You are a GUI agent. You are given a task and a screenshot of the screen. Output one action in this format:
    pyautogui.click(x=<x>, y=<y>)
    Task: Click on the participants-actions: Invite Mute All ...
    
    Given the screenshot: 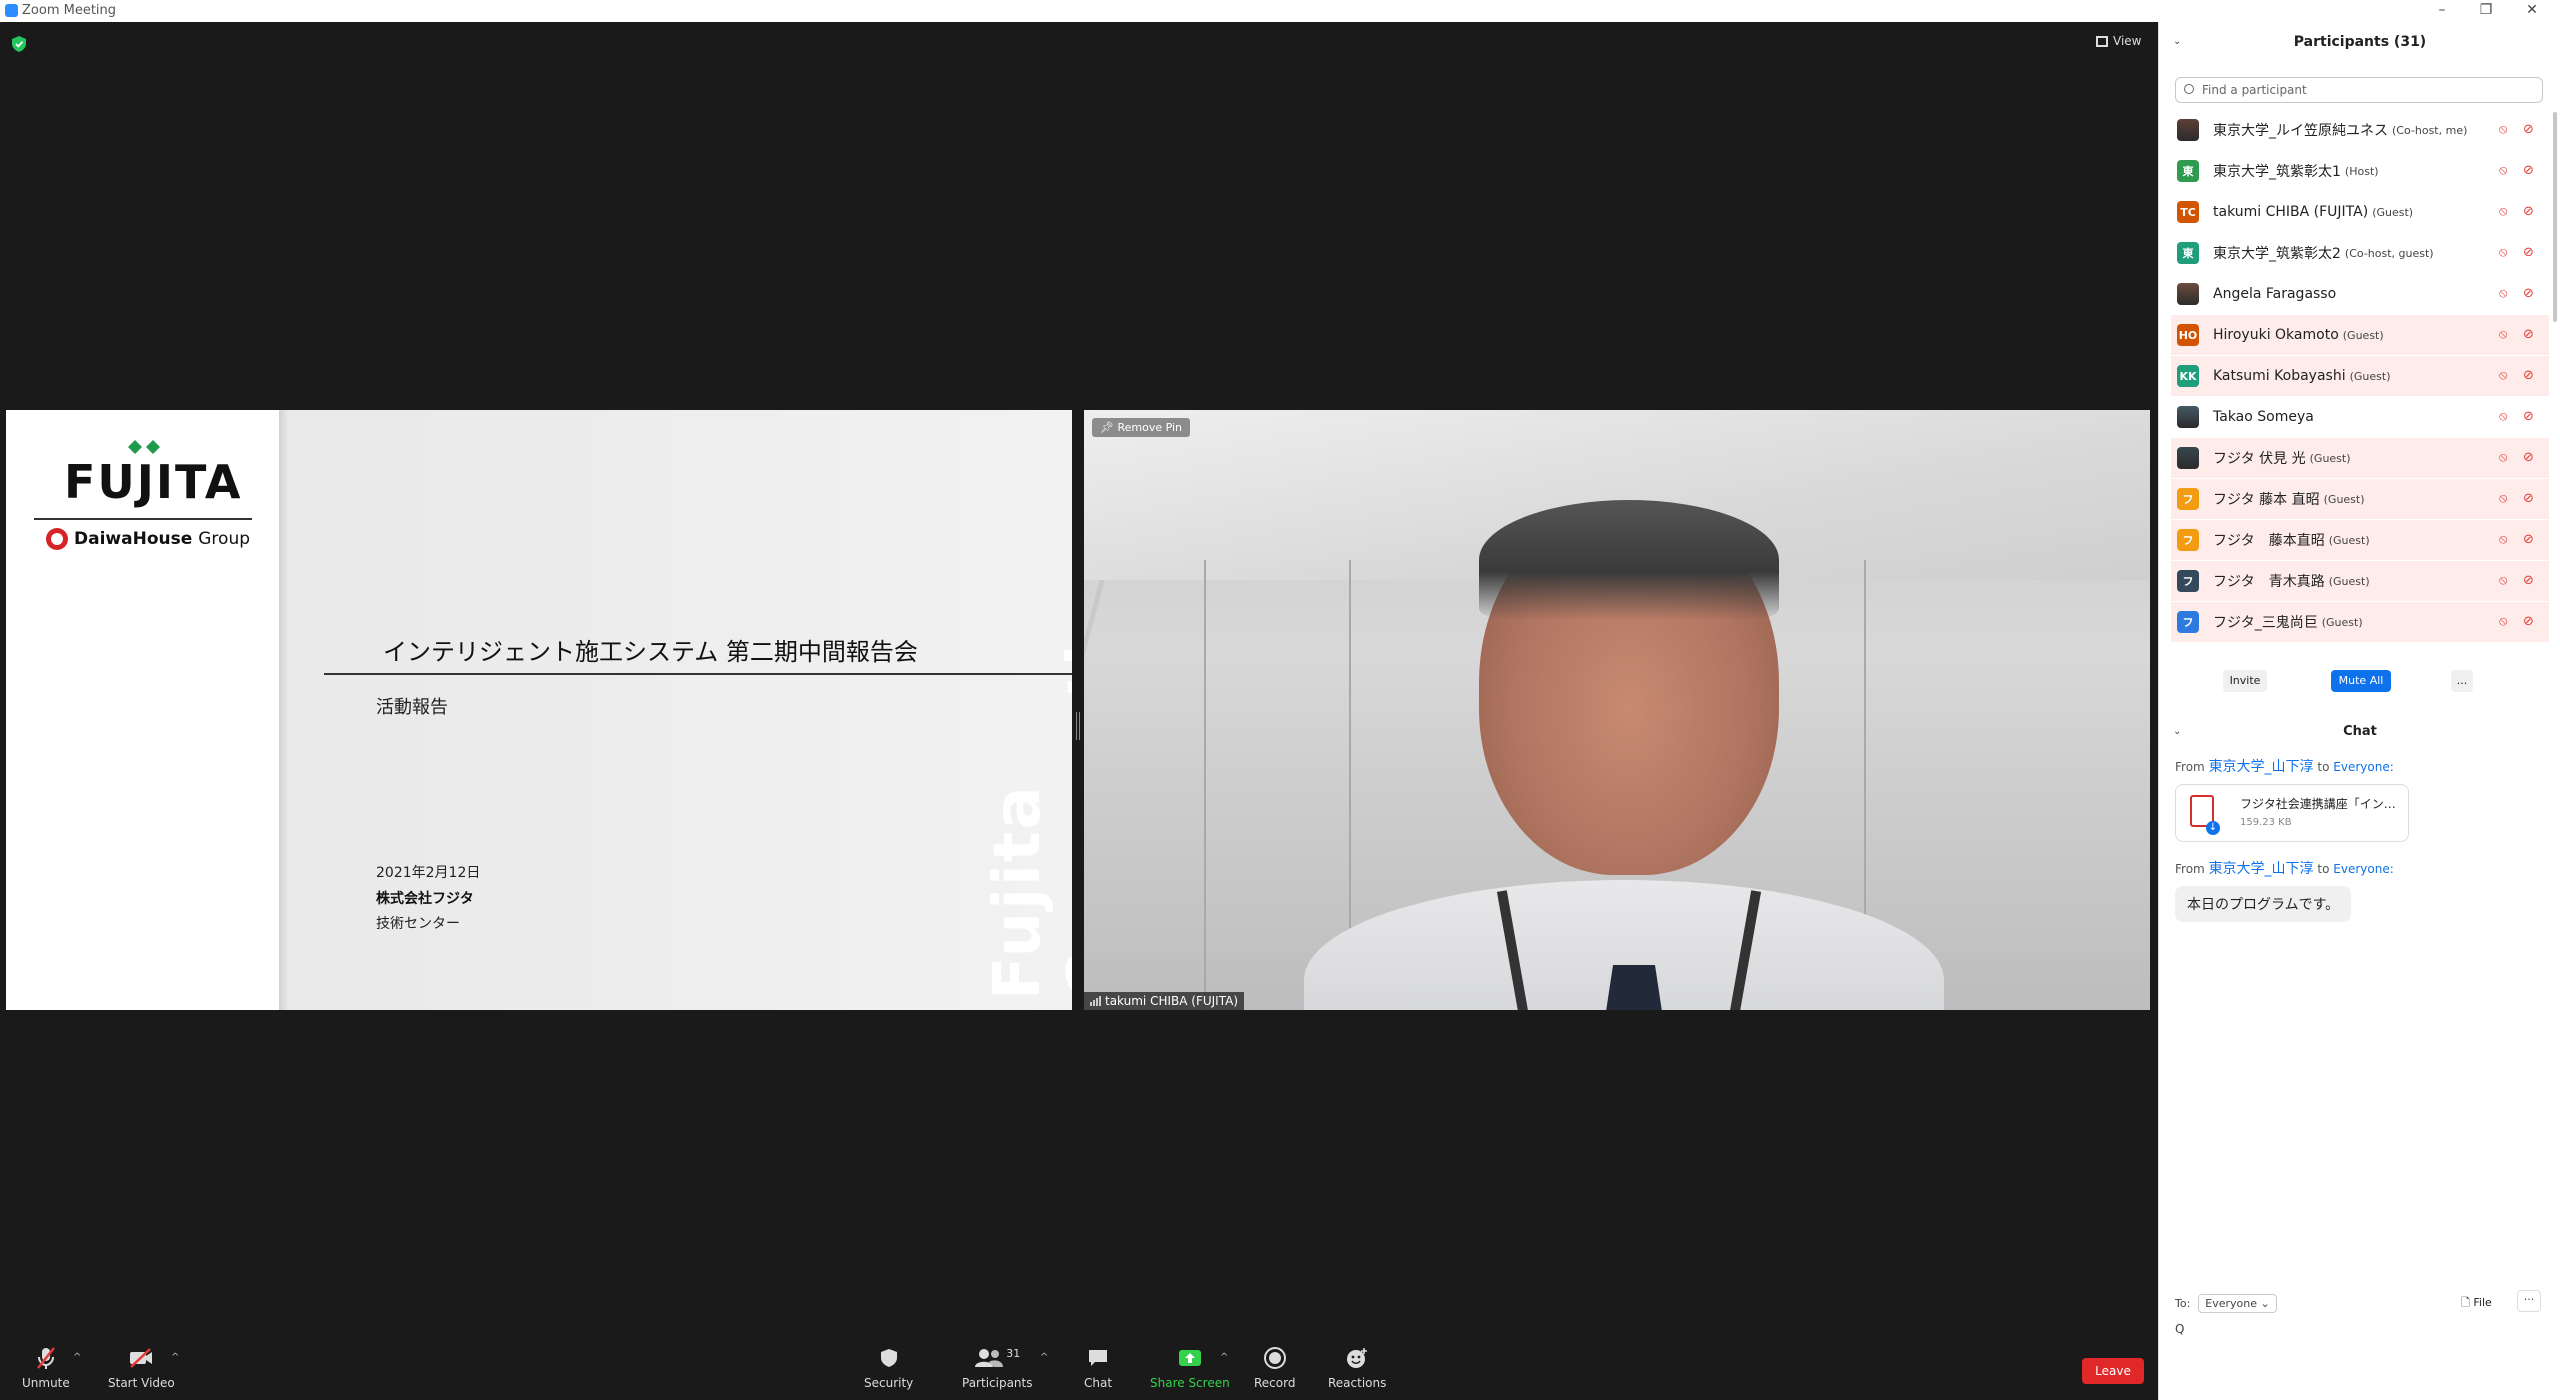 What is the action you would take?
    pyautogui.click(x=2359, y=682)
    